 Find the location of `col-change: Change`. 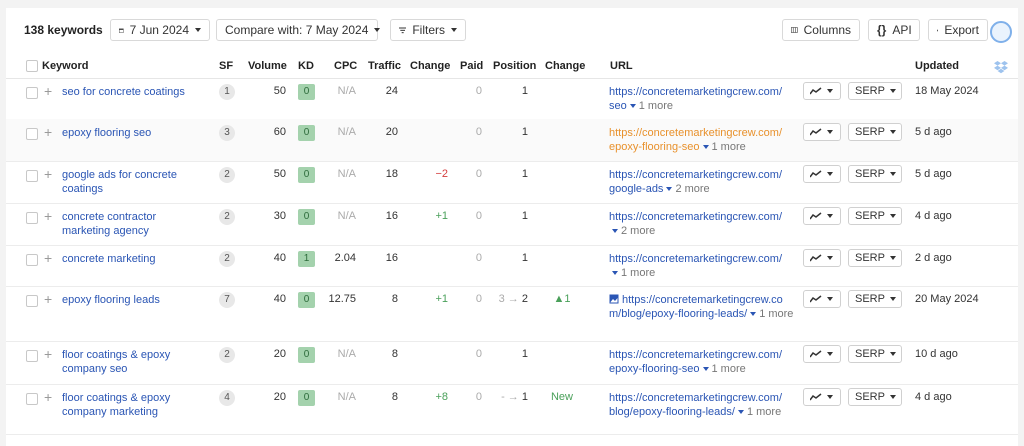

col-change: Change is located at coordinates (430, 66).